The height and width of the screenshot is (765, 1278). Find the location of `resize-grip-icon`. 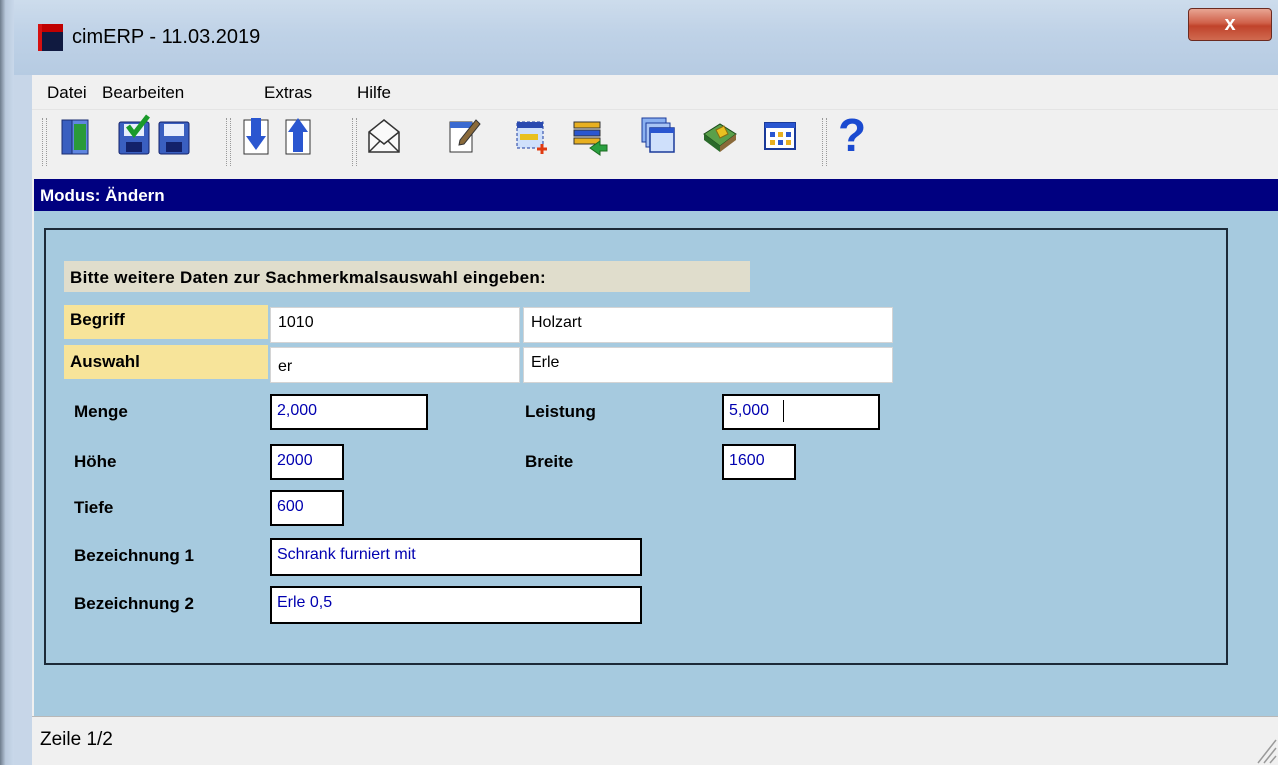

resize-grip-icon is located at coordinates (1263, 747).